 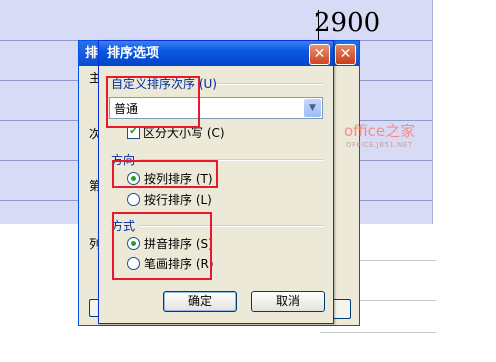 I want to click on group-divider, so click(x=270, y=84).